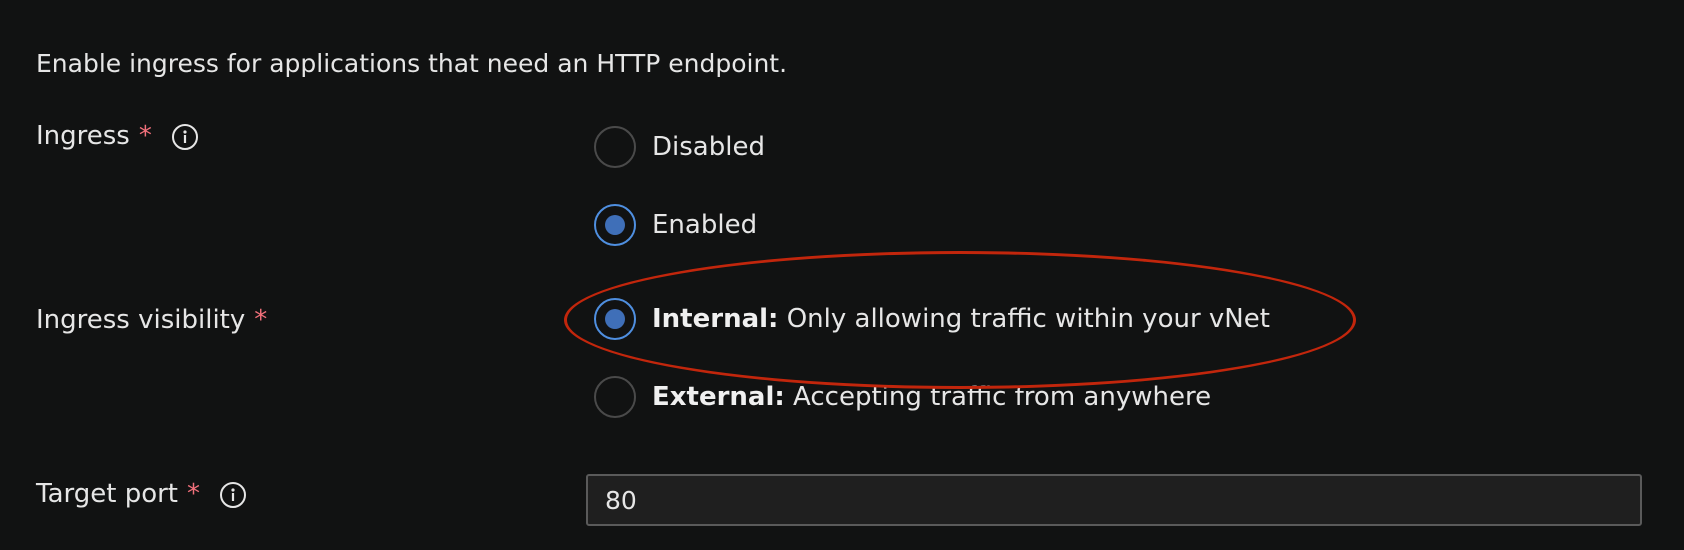 This screenshot has height=550, width=1684. I want to click on target-port-label-text: Target port, so click(107, 494).